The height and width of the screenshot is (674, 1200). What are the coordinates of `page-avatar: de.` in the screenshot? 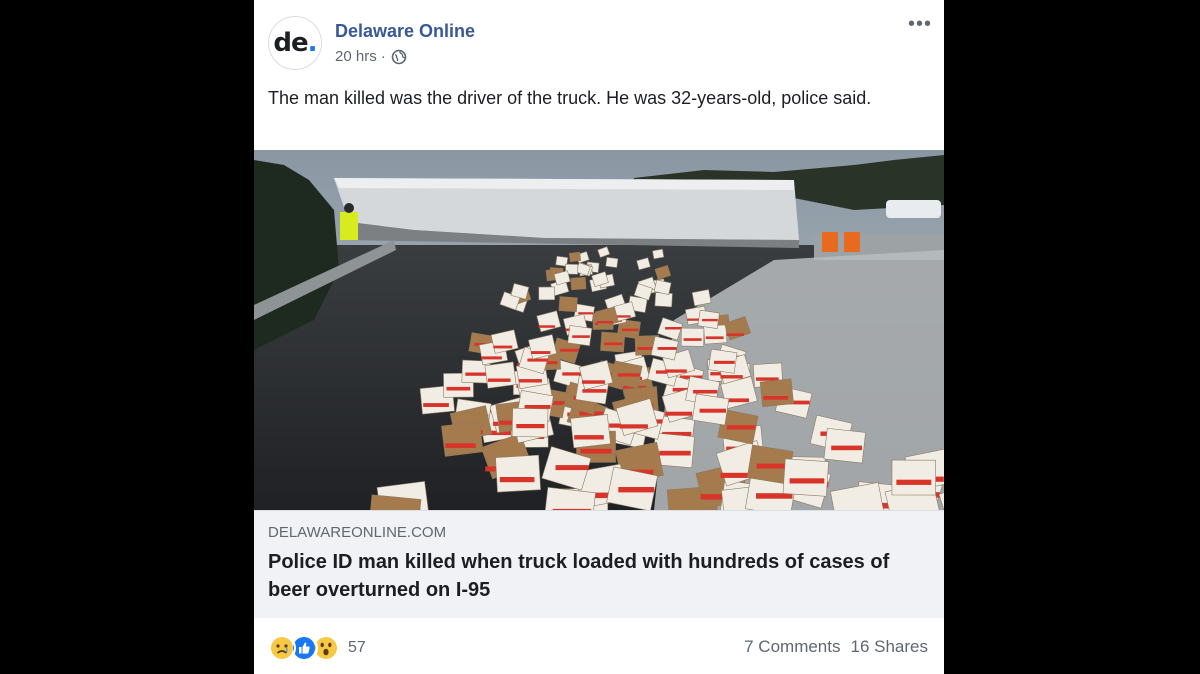 It's located at (295, 43).